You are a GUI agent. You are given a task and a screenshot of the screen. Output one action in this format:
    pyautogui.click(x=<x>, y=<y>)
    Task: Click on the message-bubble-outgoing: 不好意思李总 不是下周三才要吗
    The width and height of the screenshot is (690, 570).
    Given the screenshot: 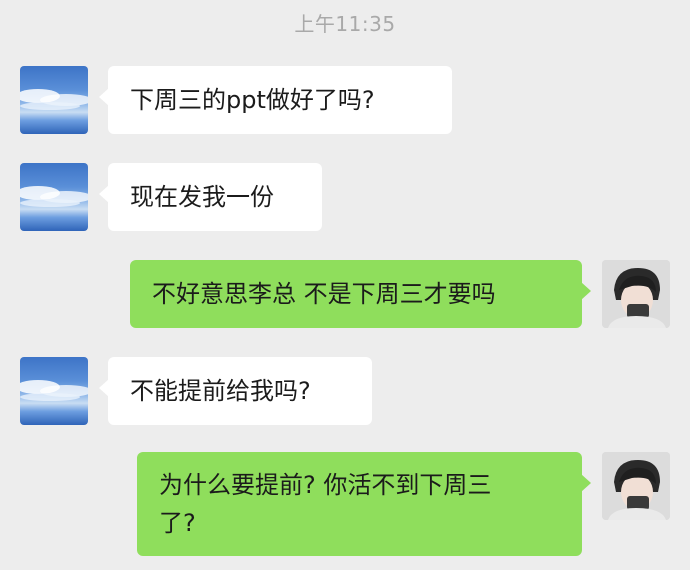 What is the action you would take?
    pyautogui.click(x=360, y=294)
    